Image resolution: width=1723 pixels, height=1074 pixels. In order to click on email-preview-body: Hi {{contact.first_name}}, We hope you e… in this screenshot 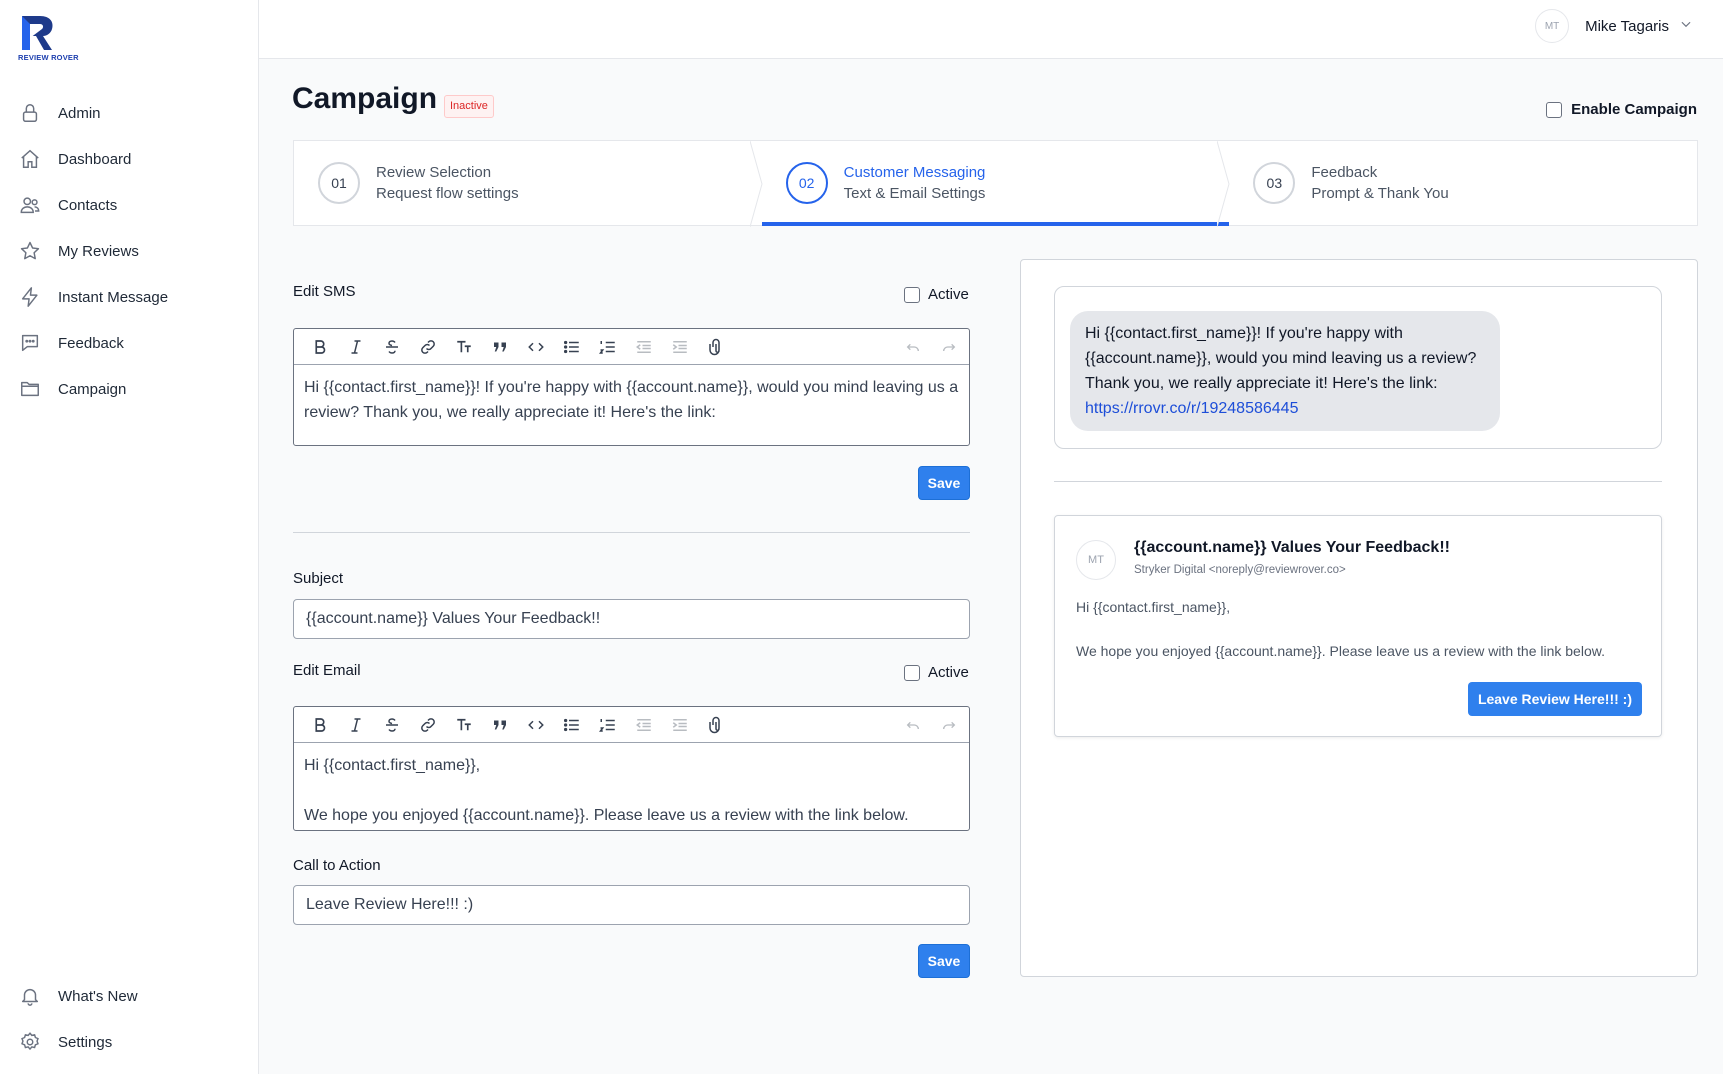, I will do `click(1340, 629)`.